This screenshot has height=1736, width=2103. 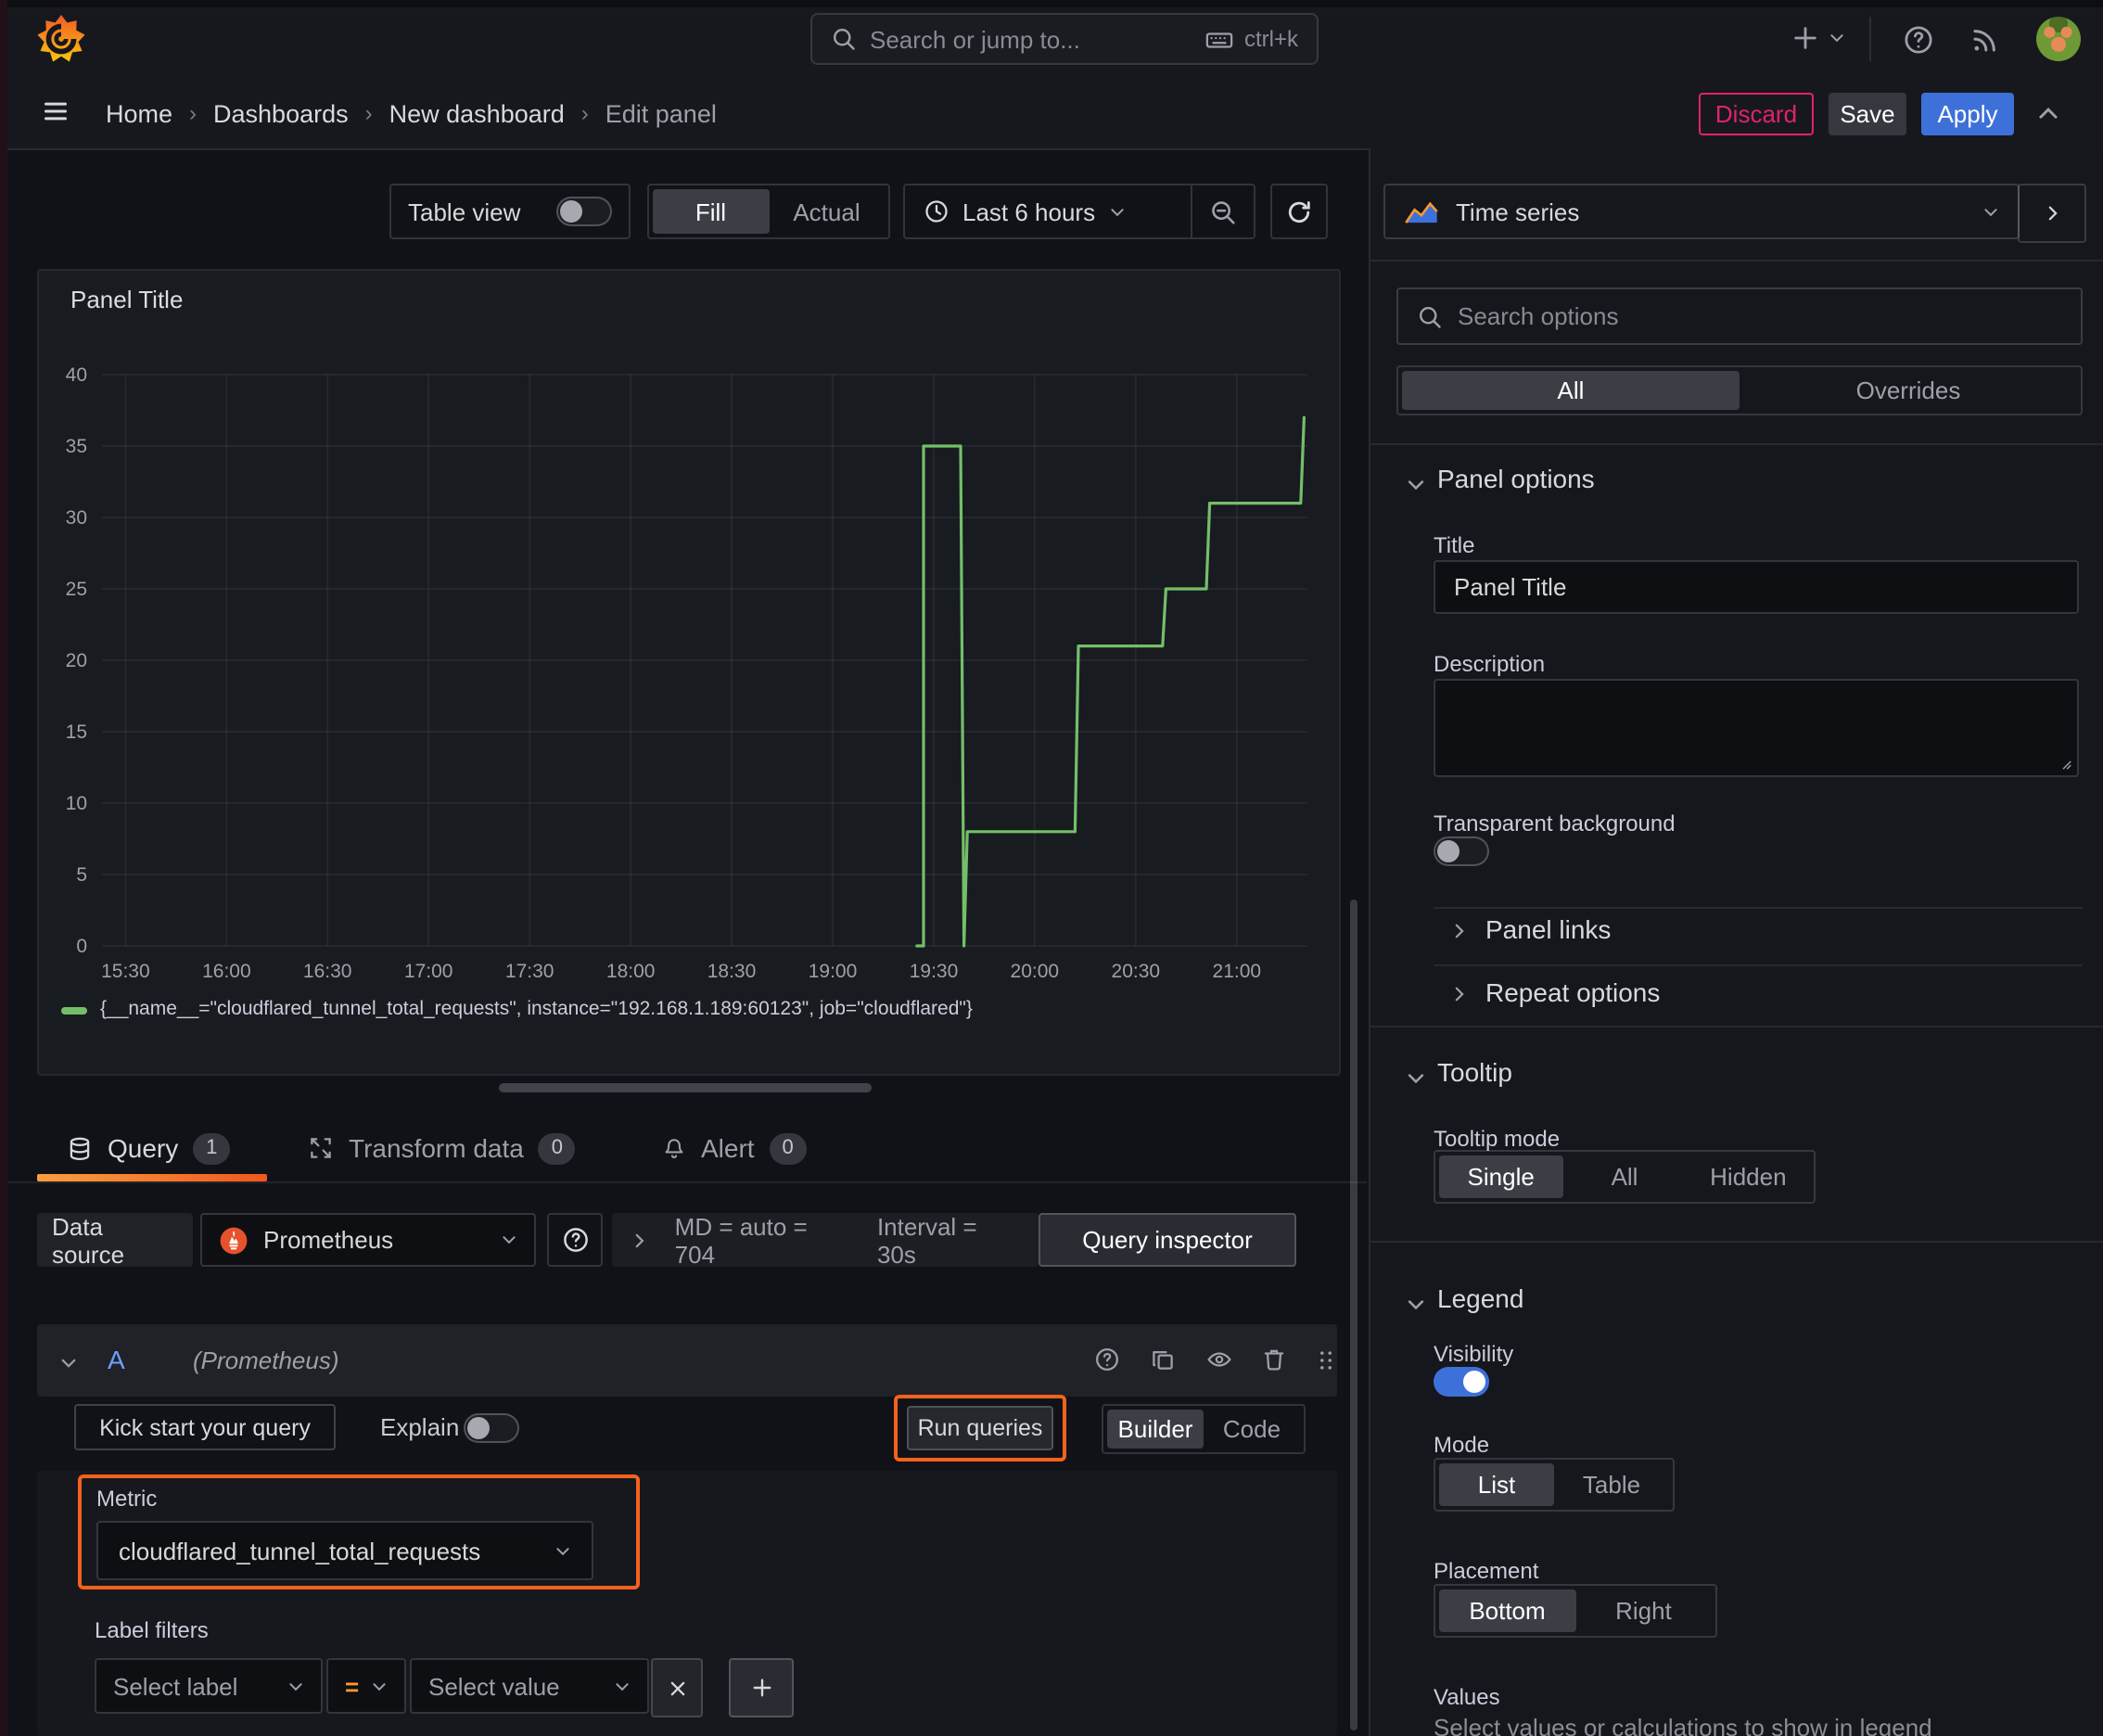 What do you see at coordinates (1748, 1176) in the screenshot?
I see `tooltip-mode-hidden: Hidden` at bounding box center [1748, 1176].